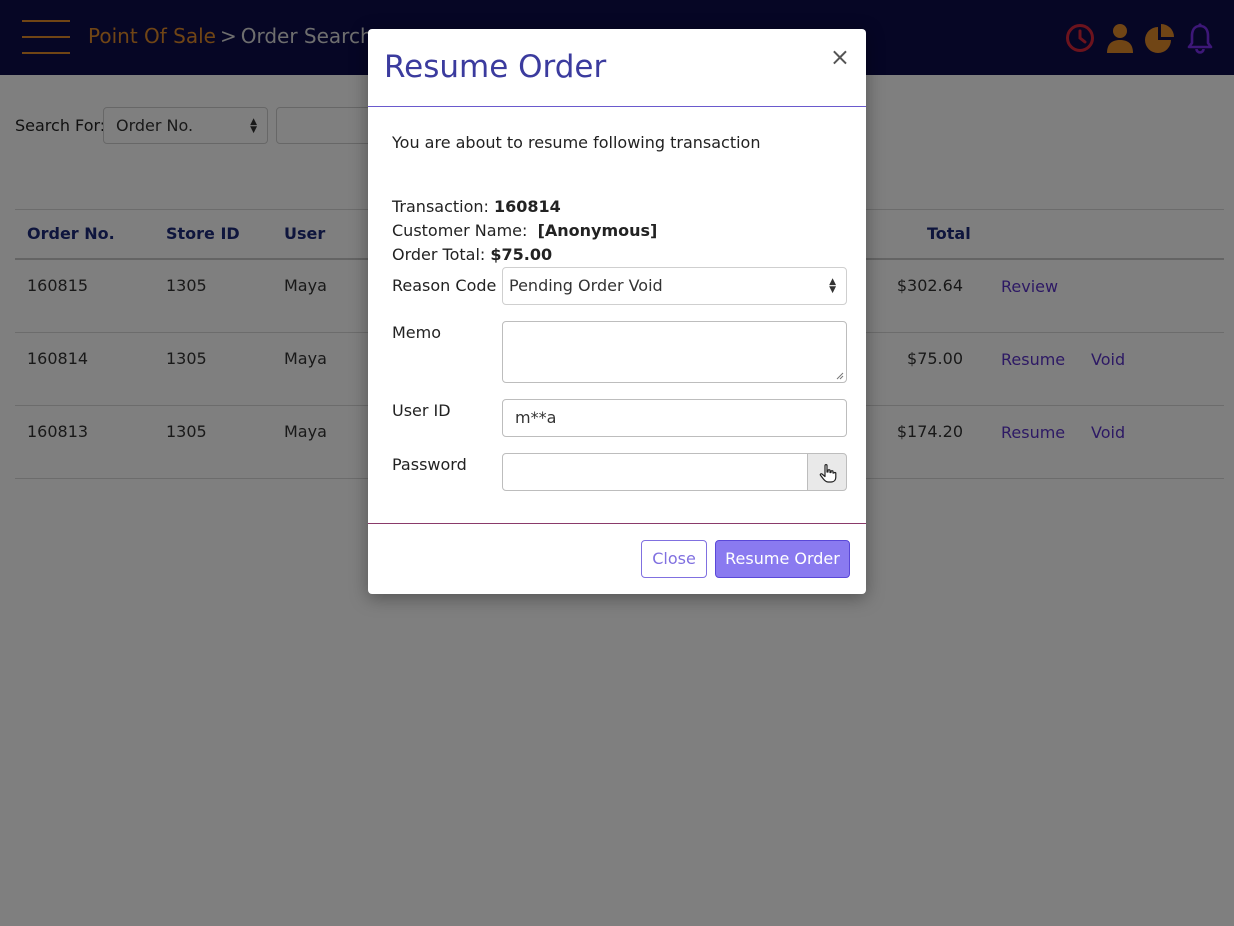  Describe the element at coordinates (674, 286) in the screenshot. I see `reason-code-select: Pending Order Void ▲ ▼` at that location.